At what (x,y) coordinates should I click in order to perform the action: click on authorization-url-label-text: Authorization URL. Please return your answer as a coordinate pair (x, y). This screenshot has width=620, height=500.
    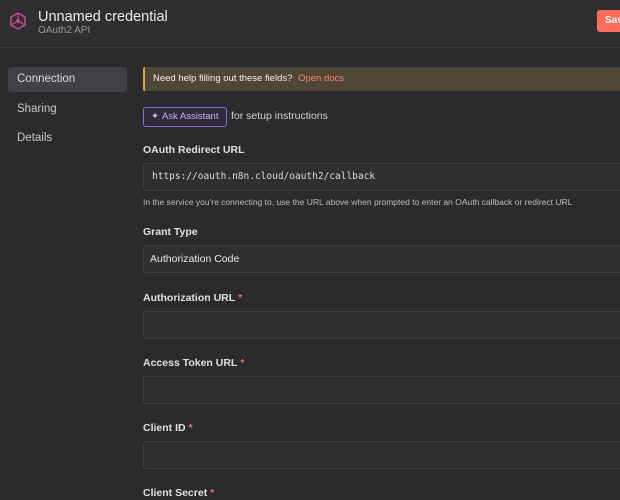
    Looking at the image, I should click on (189, 298).